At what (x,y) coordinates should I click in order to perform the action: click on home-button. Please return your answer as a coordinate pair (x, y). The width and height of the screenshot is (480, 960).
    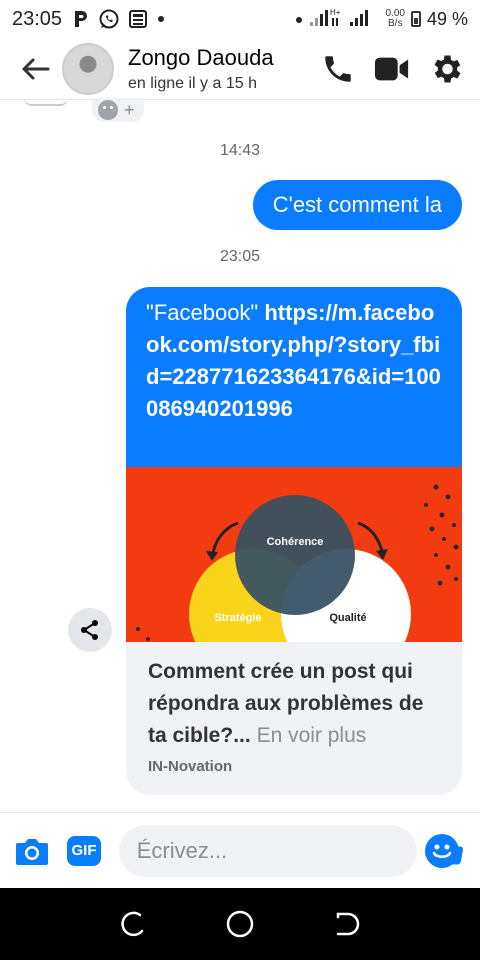
    Looking at the image, I should click on (240, 924).